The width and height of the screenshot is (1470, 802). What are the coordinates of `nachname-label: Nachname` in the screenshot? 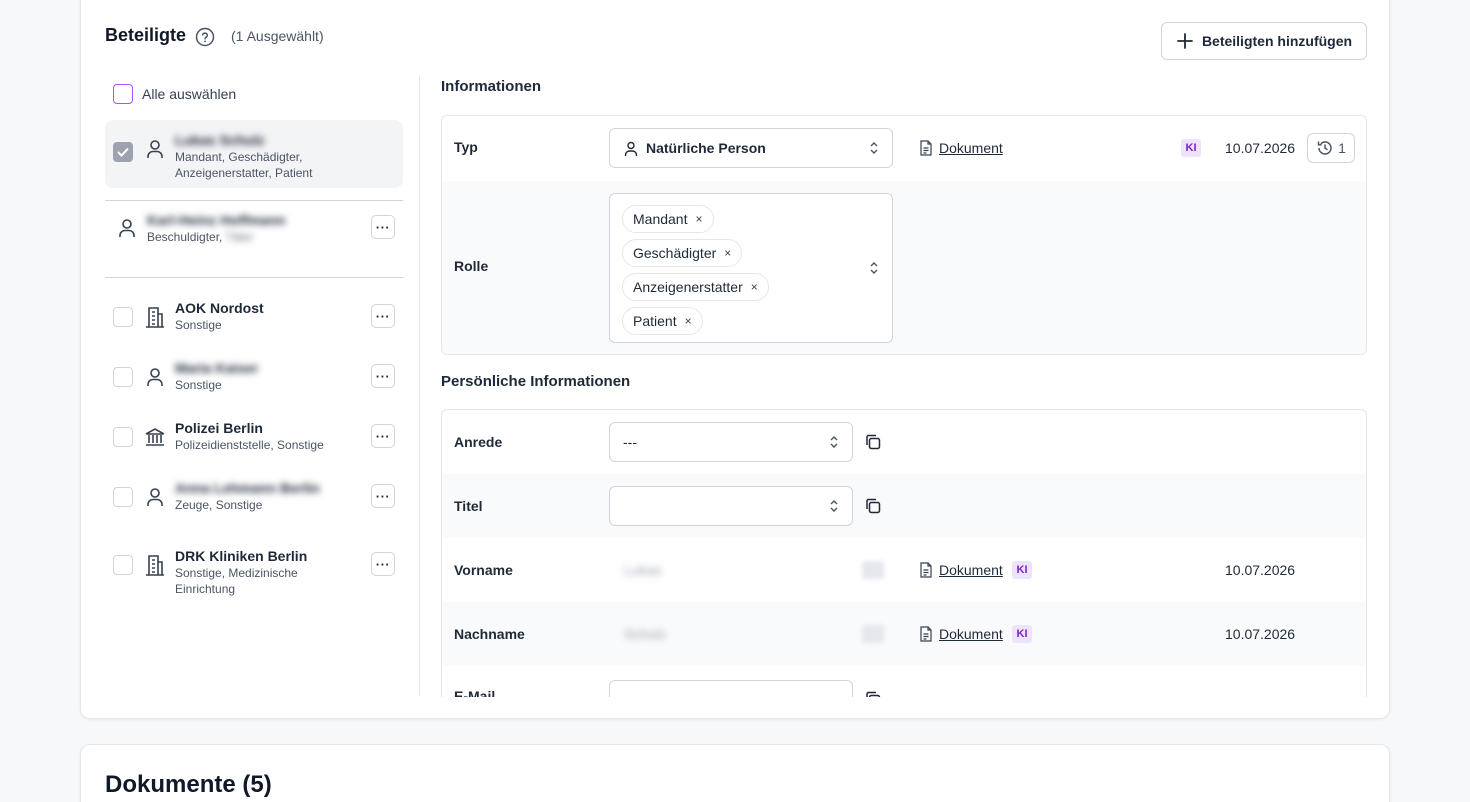 It's located at (489, 634).